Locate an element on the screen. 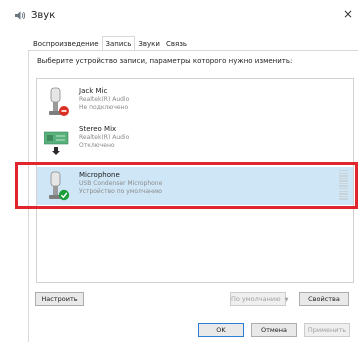  selection-highlight-box is located at coordinates (186, 185).